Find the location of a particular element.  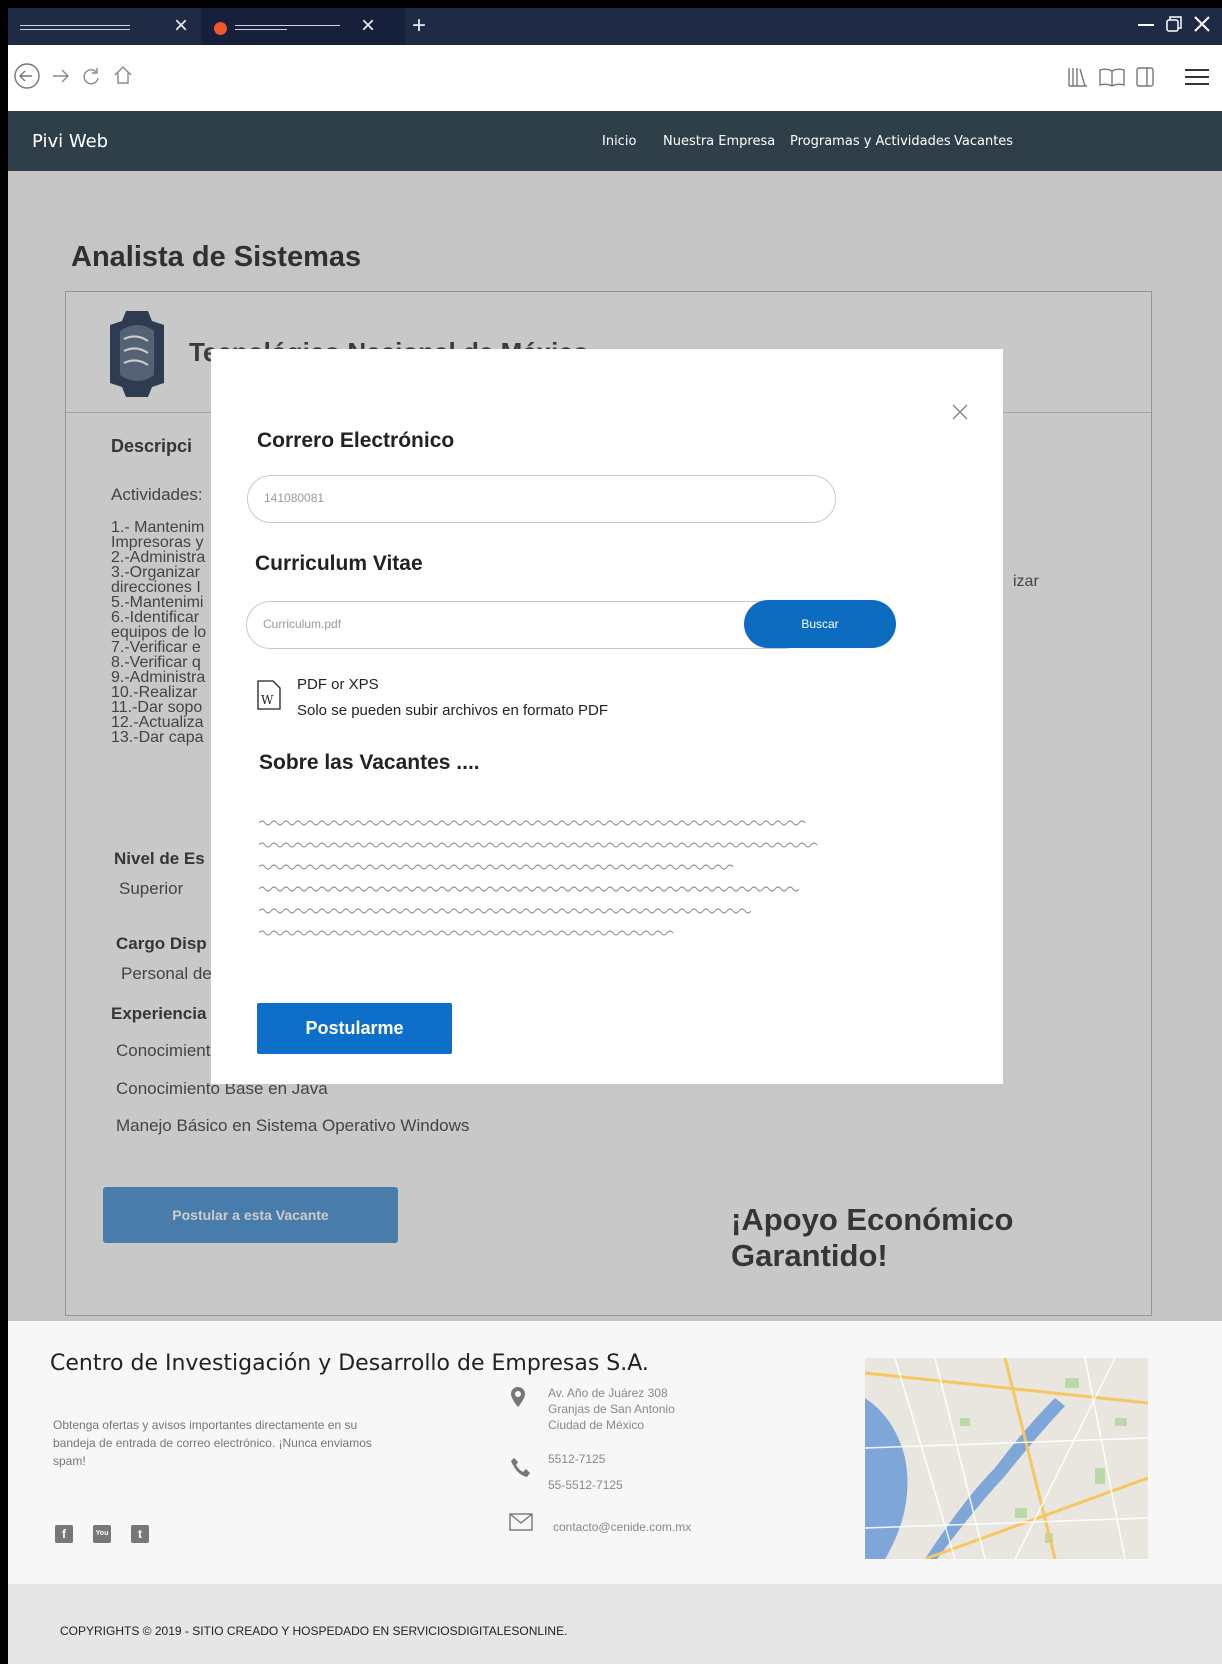

hamburger-icon is located at coordinates (1197, 79).